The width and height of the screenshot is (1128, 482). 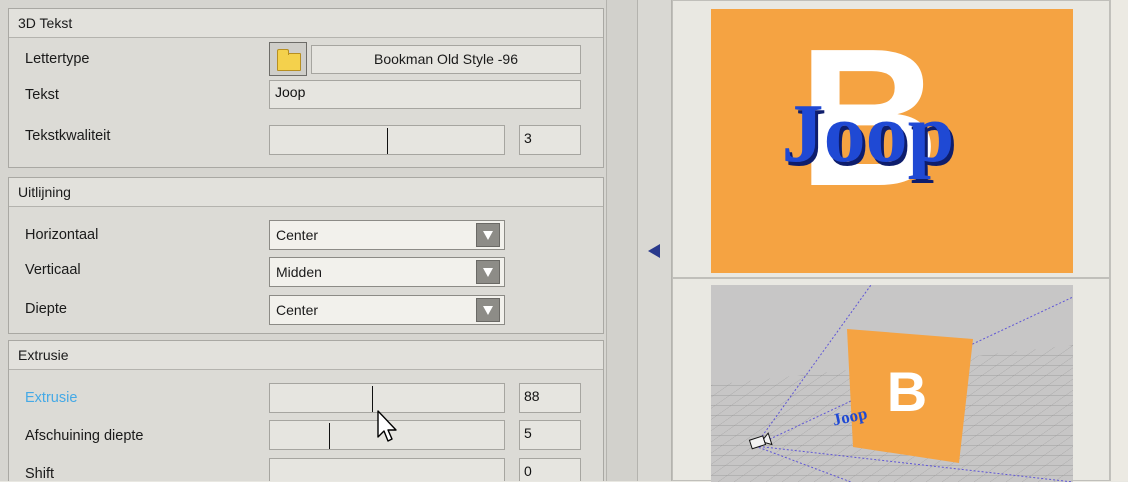 What do you see at coordinates (550, 140) in the screenshot?
I see `quality-value-field: 3` at bounding box center [550, 140].